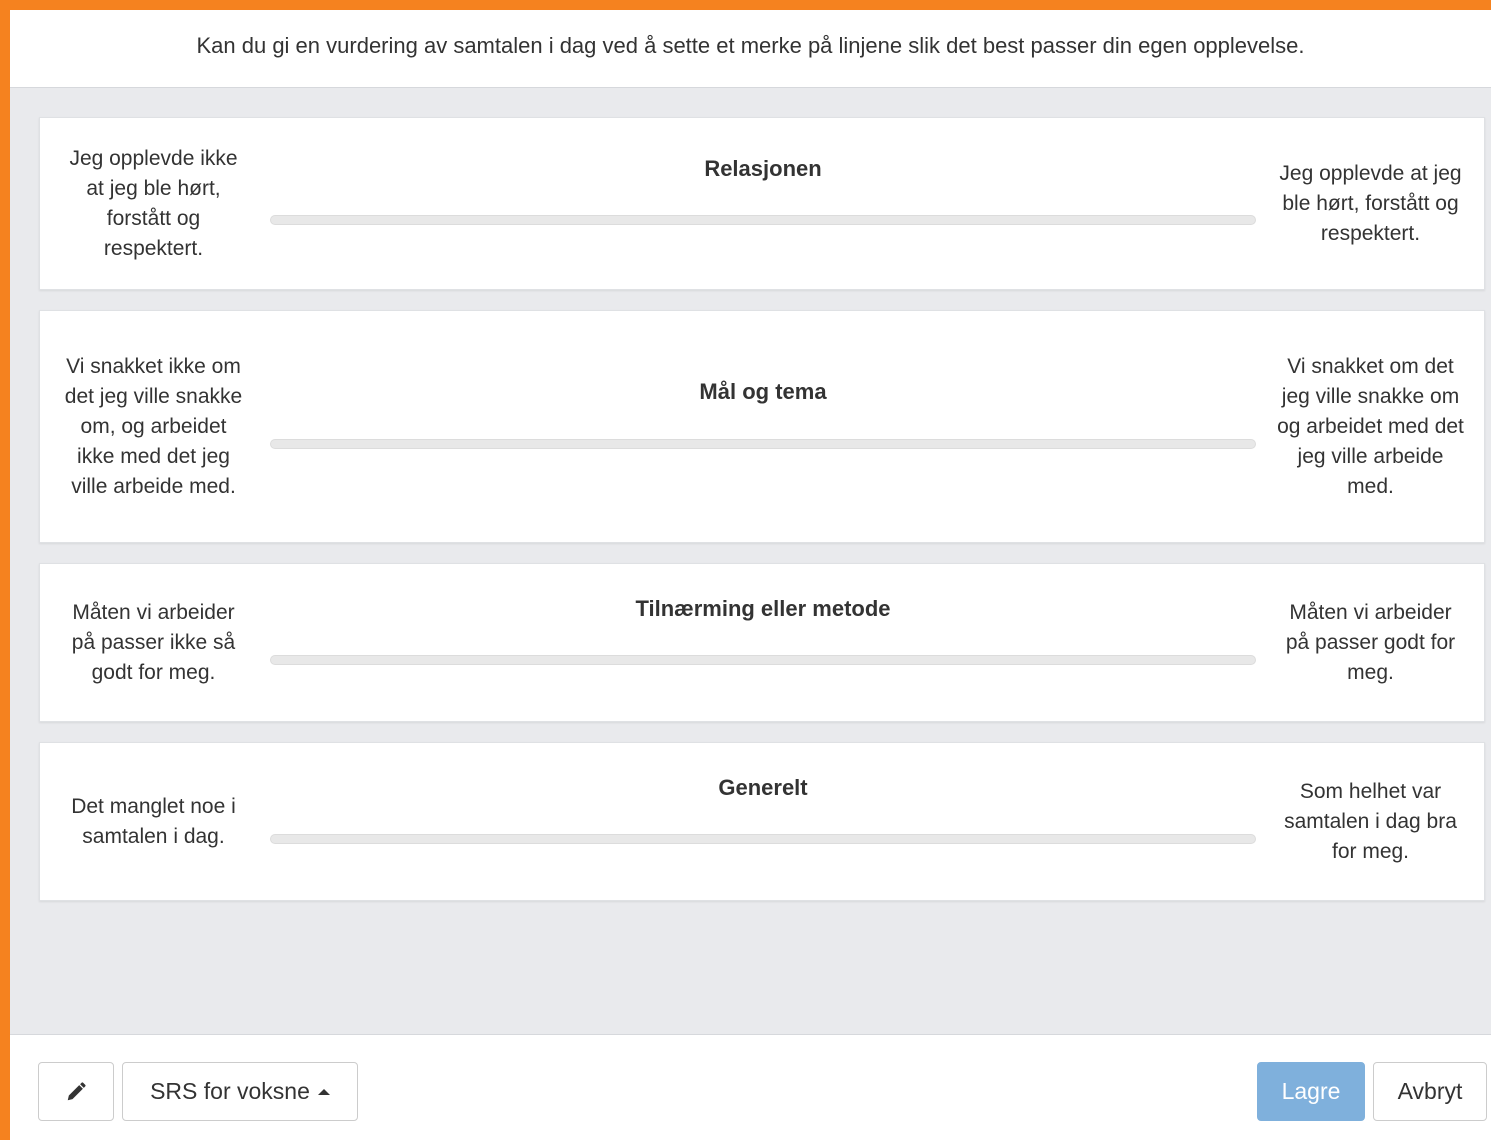  What do you see at coordinates (763, 787) in the screenshot?
I see `scale-title: Generelt` at bounding box center [763, 787].